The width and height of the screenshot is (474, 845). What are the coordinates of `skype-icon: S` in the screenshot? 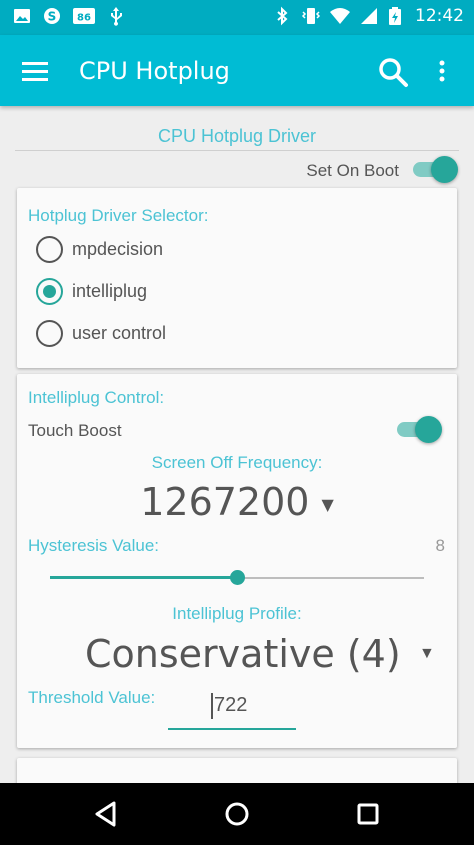 It's located at (52, 16).